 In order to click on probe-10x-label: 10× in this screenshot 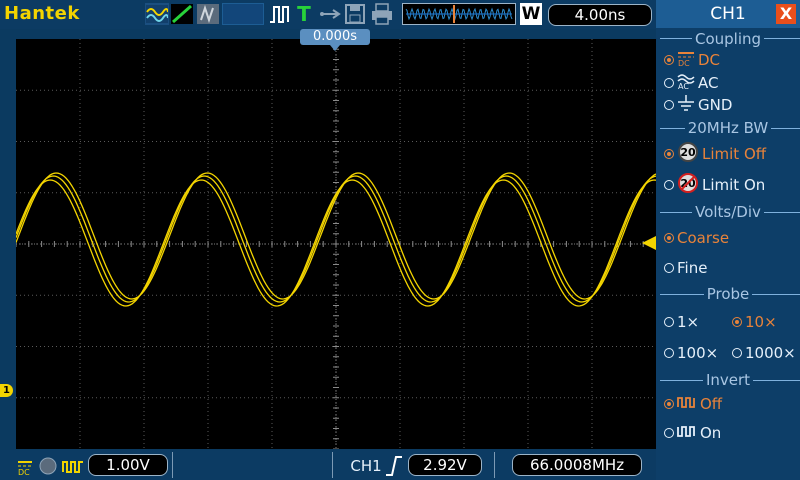, I will do `click(761, 322)`.